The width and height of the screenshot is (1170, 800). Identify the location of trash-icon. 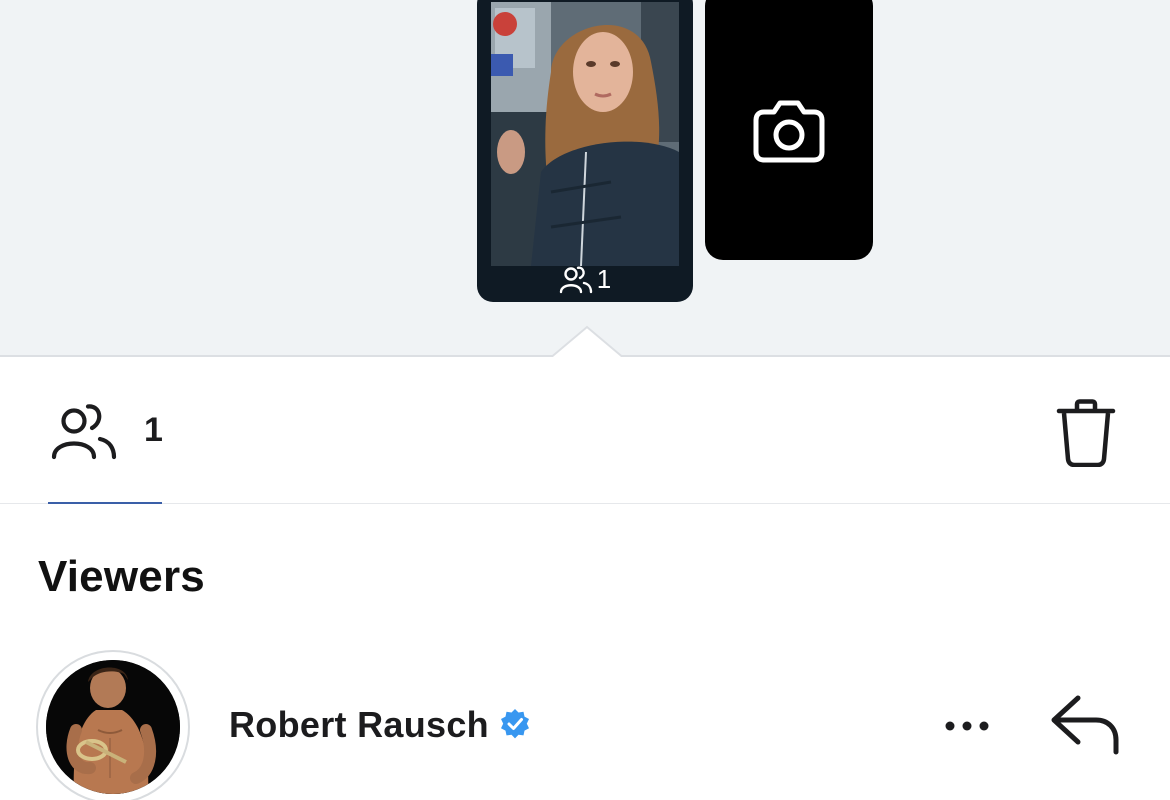
(1086, 433).